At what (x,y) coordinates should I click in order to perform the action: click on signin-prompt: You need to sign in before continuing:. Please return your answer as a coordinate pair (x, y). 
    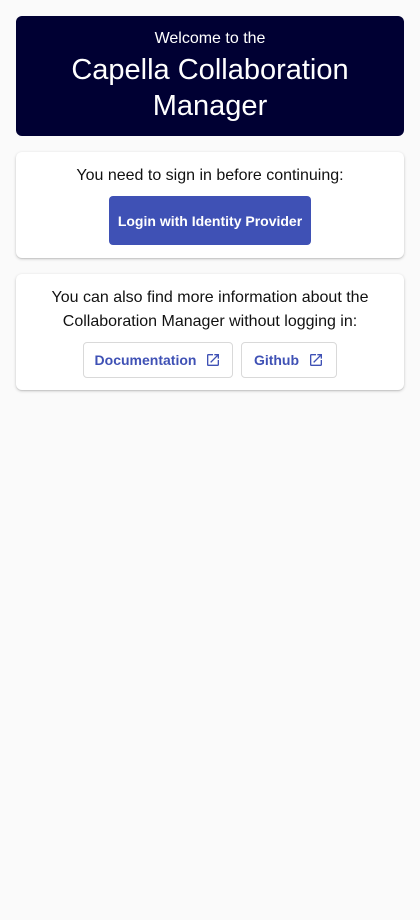
    Looking at the image, I should click on (210, 175).